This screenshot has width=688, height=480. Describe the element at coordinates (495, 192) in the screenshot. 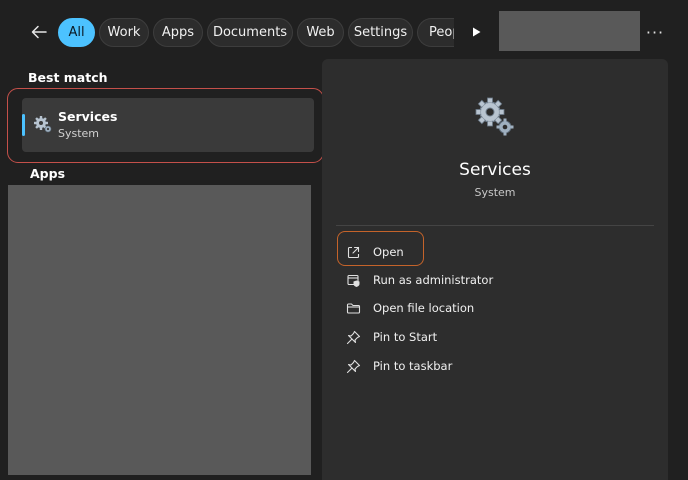

I see `details-subtitle: System` at that location.